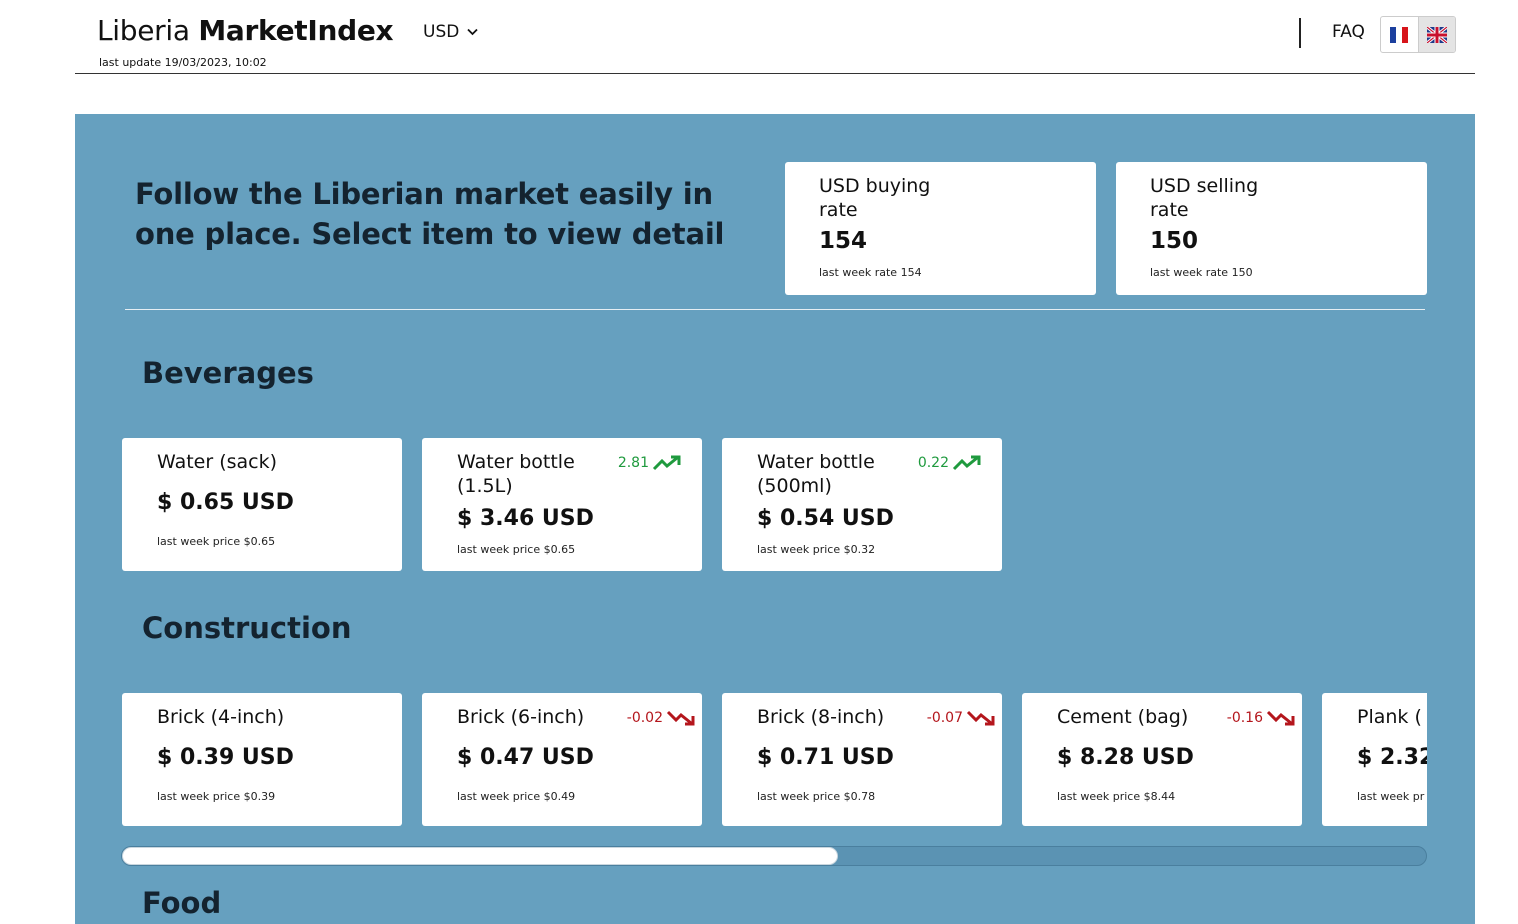 Image resolution: width=1518 pixels, height=924 pixels. I want to click on language-en-button, so click(1436, 34).